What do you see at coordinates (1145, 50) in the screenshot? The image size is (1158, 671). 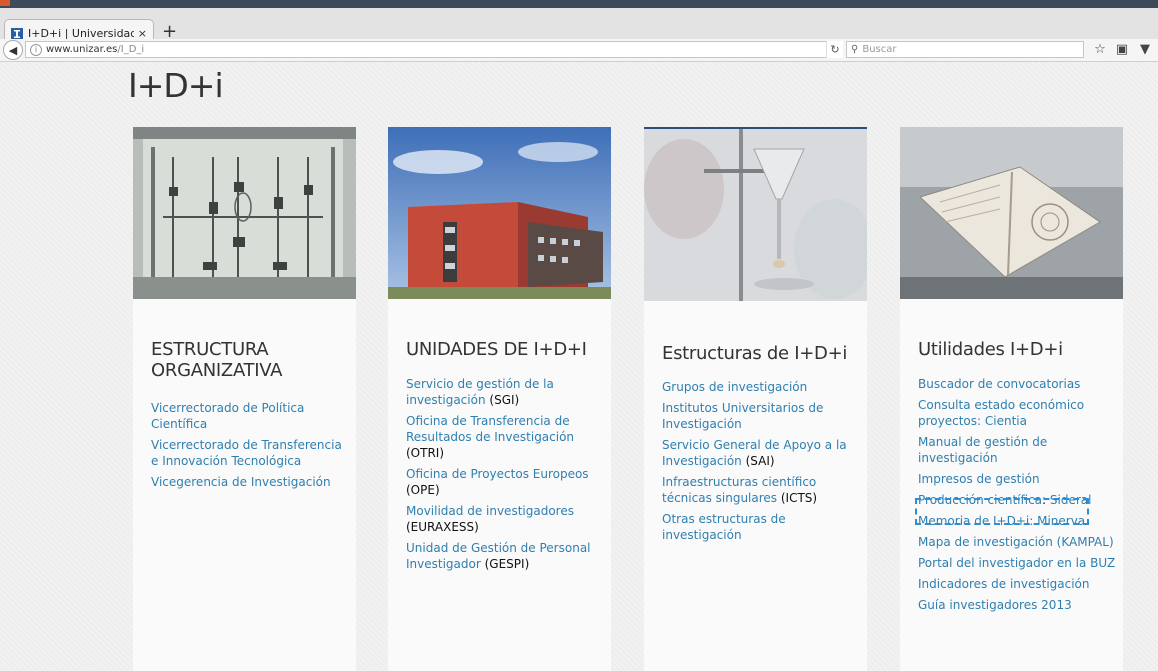 I see `pocket-icon: ▼` at bounding box center [1145, 50].